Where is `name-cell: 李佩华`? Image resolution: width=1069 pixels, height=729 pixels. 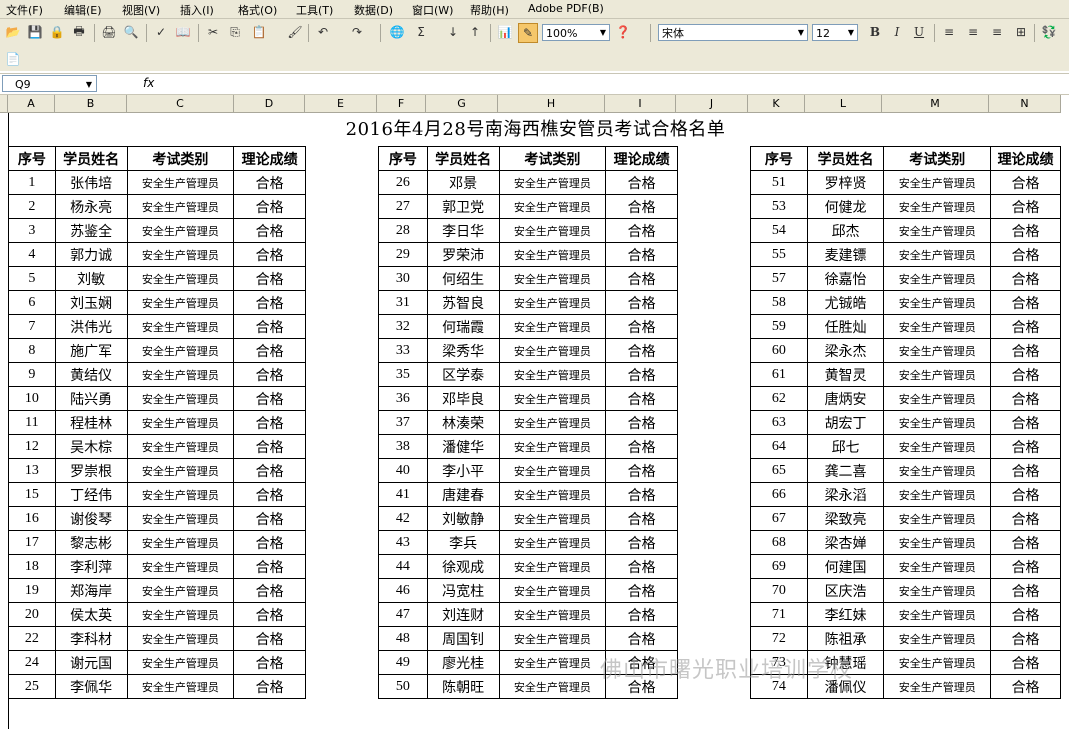
name-cell: 李佩华 is located at coordinates (91, 686).